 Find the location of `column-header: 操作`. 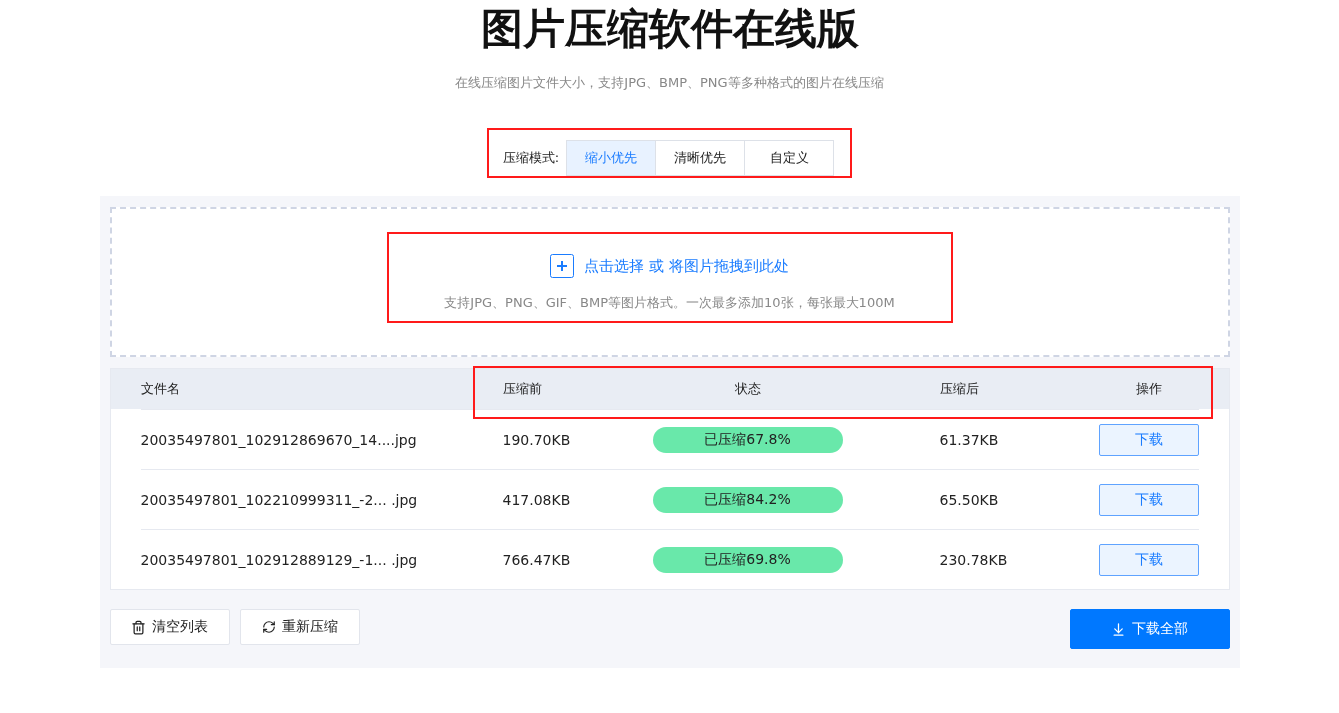

column-header: 操作 is located at coordinates (1148, 389).